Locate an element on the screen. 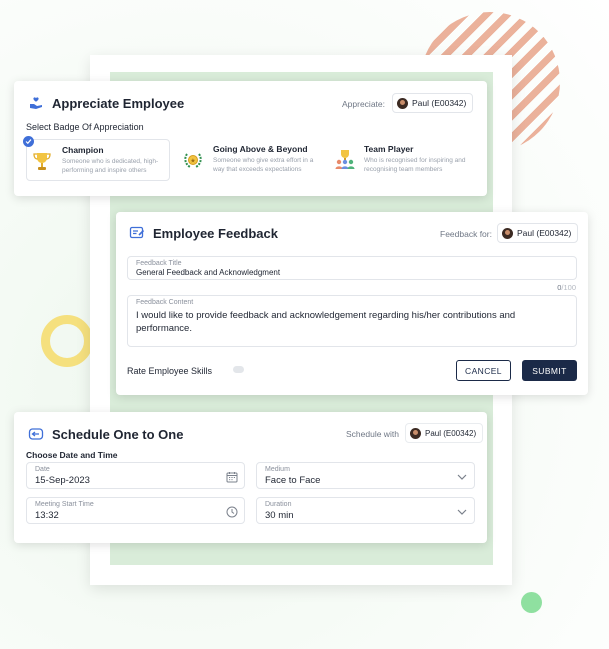 The image size is (609, 649). schedule-employee-name: Paul (E00342) is located at coordinates (451, 433).